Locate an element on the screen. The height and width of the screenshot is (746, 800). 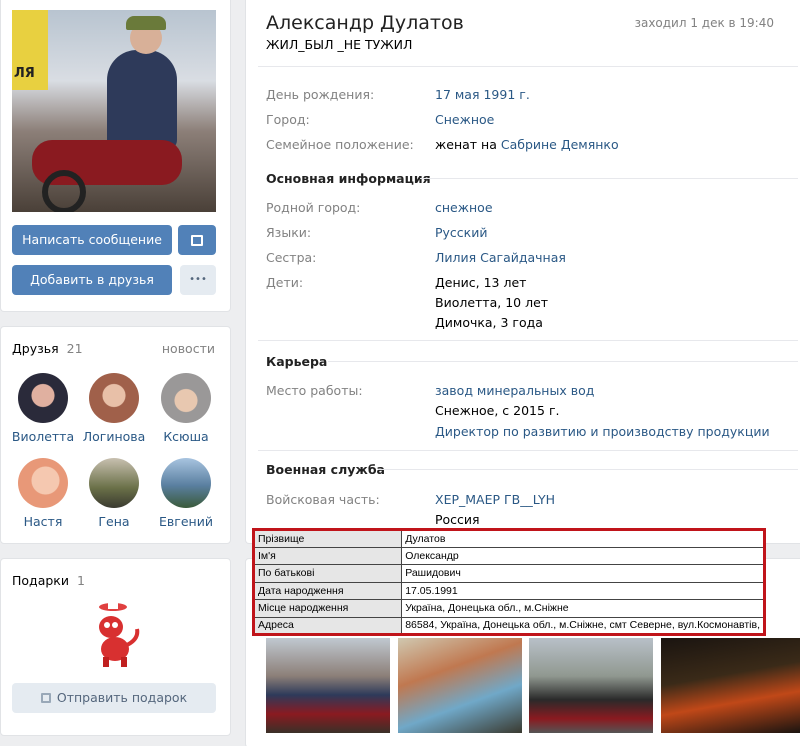
hometown-label: Родной город: is located at coordinates (313, 207).